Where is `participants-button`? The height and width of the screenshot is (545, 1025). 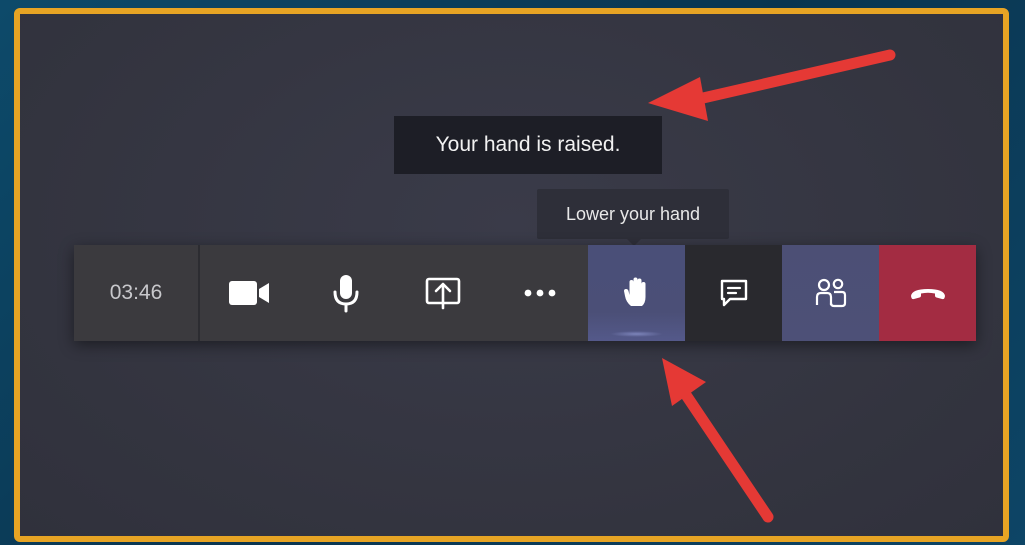 participants-button is located at coordinates (830, 293).